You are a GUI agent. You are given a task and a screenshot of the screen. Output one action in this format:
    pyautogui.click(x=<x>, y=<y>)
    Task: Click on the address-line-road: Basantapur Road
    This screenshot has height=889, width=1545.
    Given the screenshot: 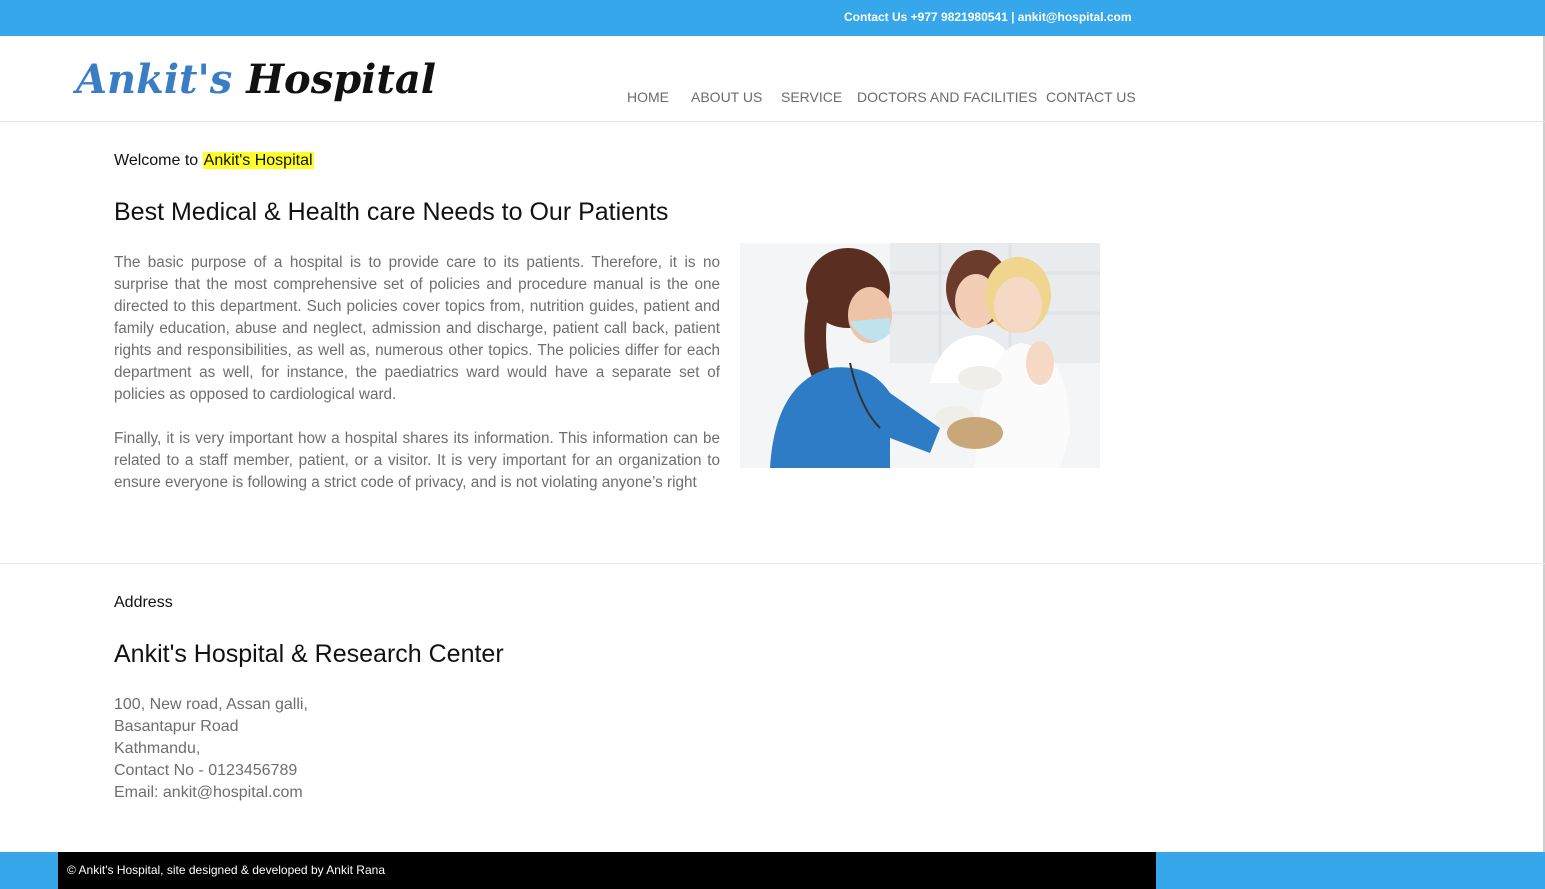 What is the action you would take?
    pyautogui.click(x=176, y=726)
    